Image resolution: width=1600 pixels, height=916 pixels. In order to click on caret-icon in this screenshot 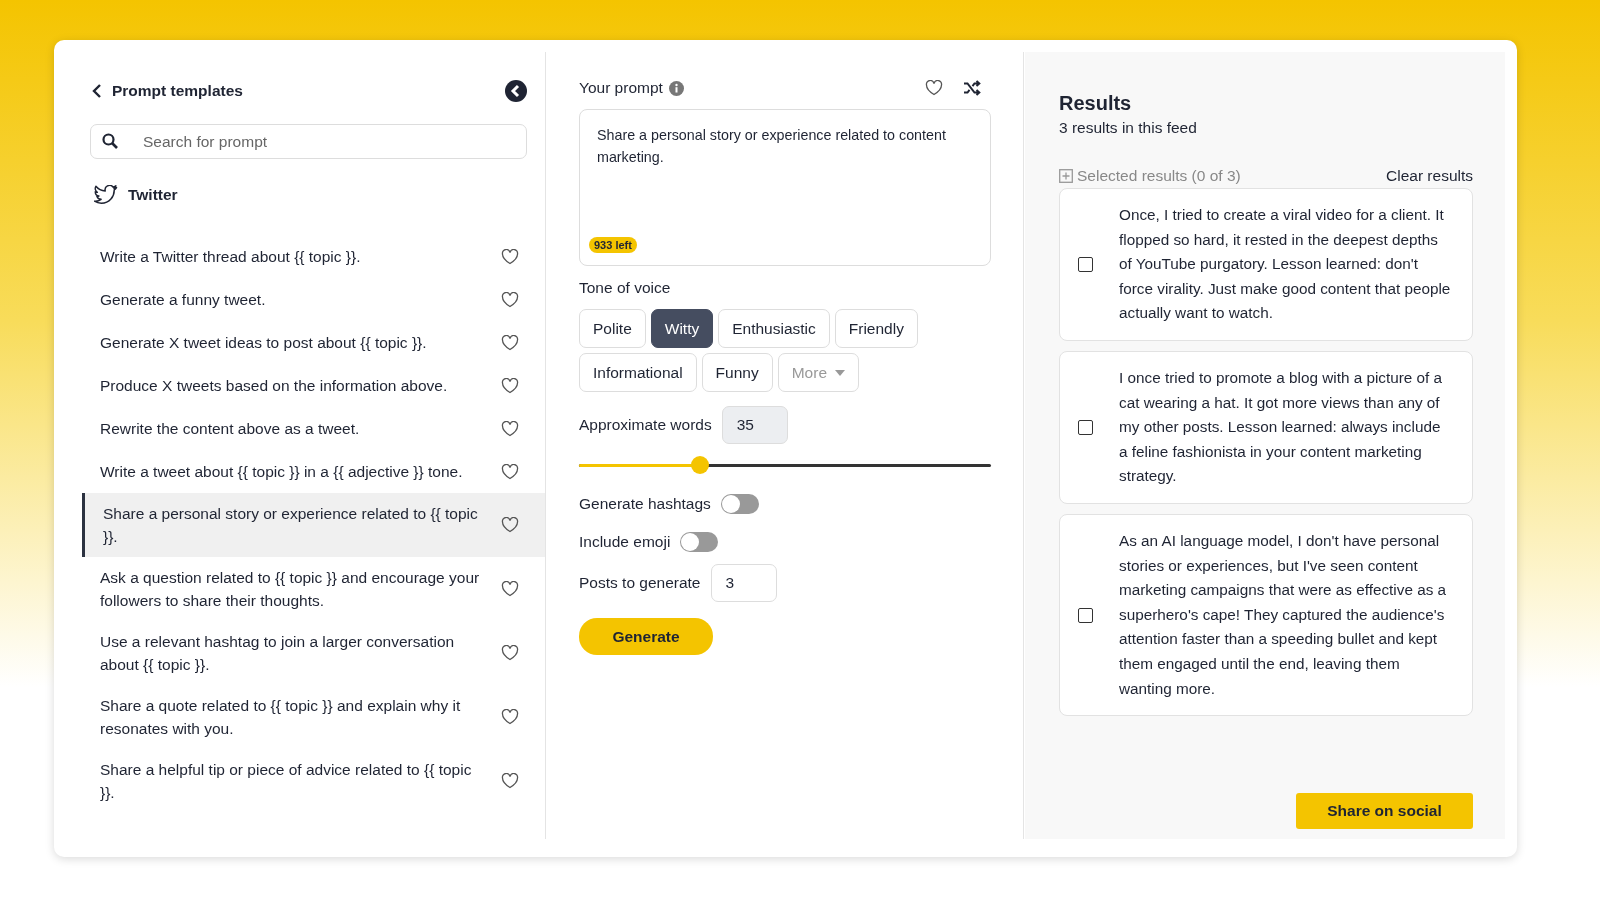, I will do `click(840, 372)`.